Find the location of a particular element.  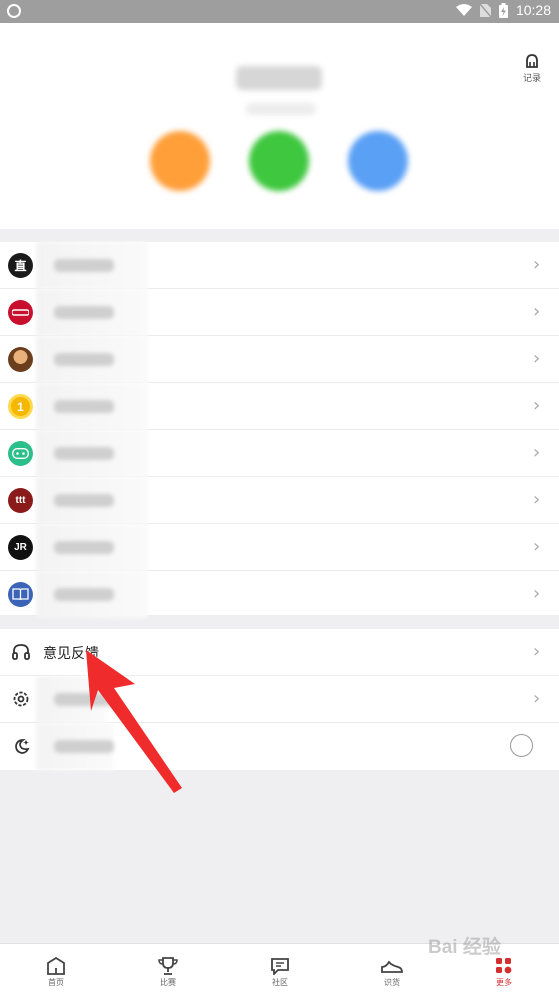

night-mode-toggle is located at coordinates (521, 745).